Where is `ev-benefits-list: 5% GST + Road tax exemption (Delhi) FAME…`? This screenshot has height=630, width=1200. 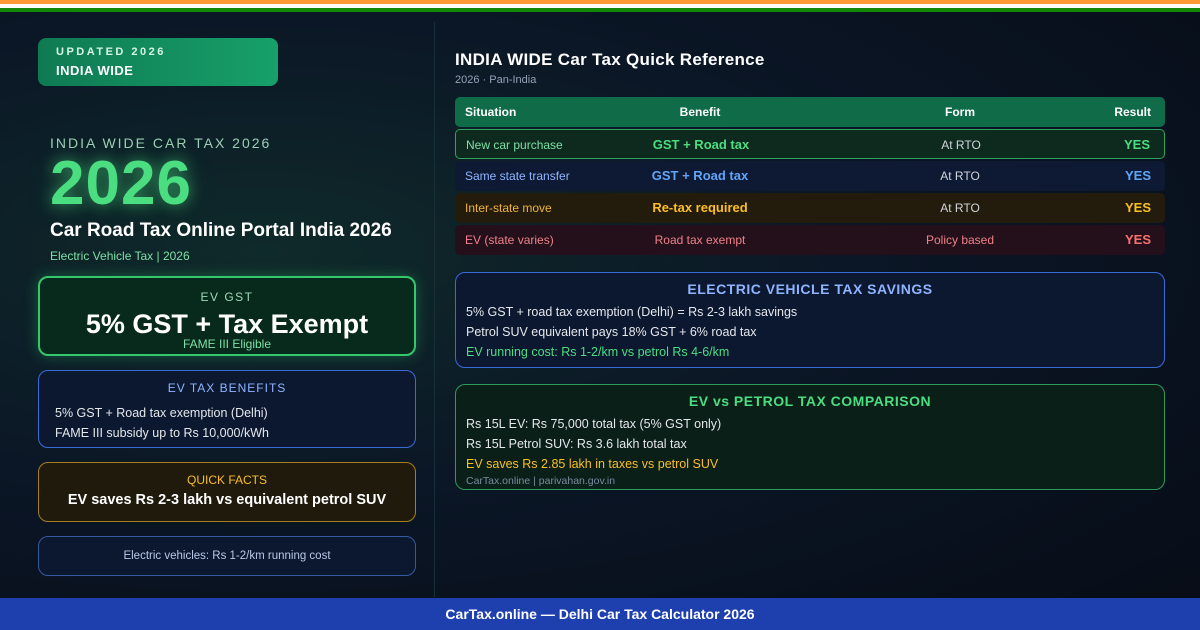 ev-benefits-list: 5% GST + Road tax exemption (Delhi) FAME… is located at coordinates (235, 423).